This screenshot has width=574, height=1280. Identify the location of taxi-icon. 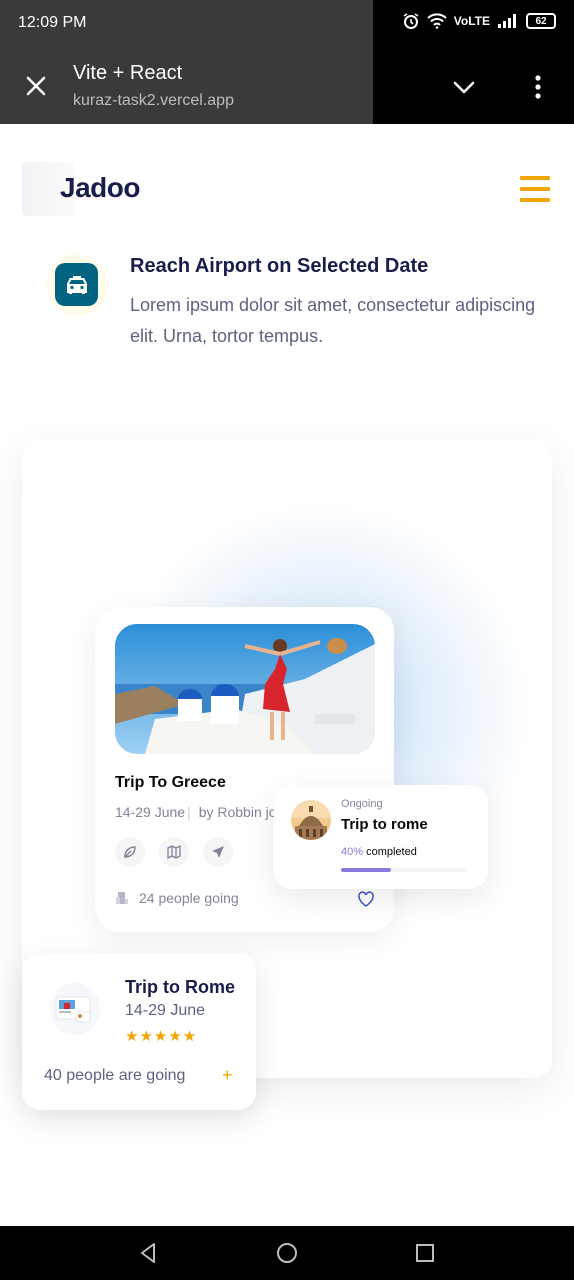
(76, 284).